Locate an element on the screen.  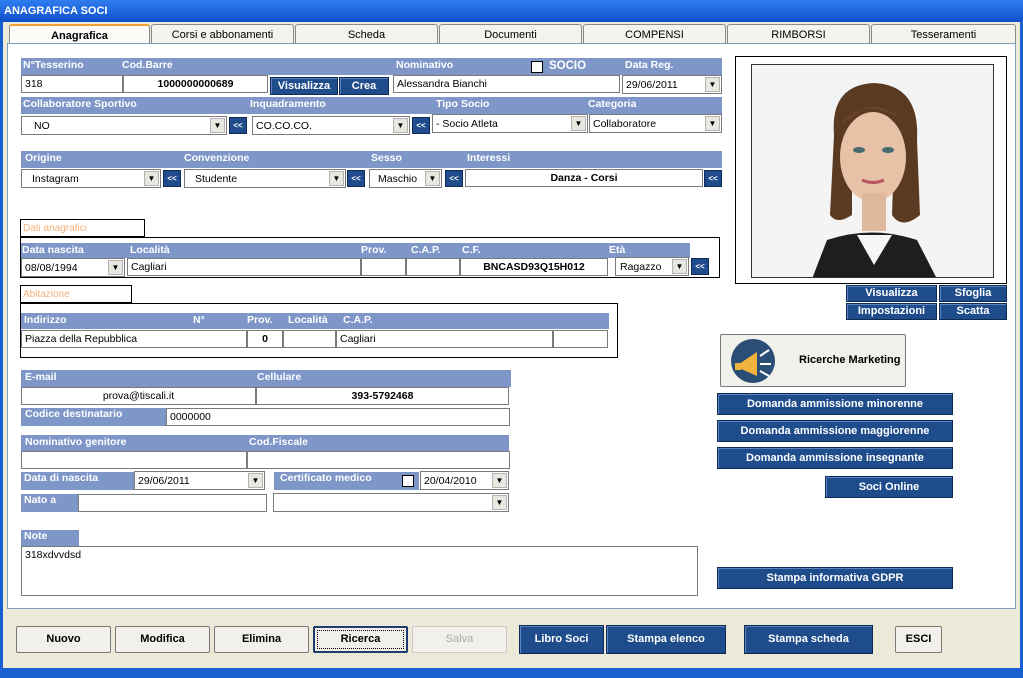
esci-button: ESCI is located at coordinates (918, 639).